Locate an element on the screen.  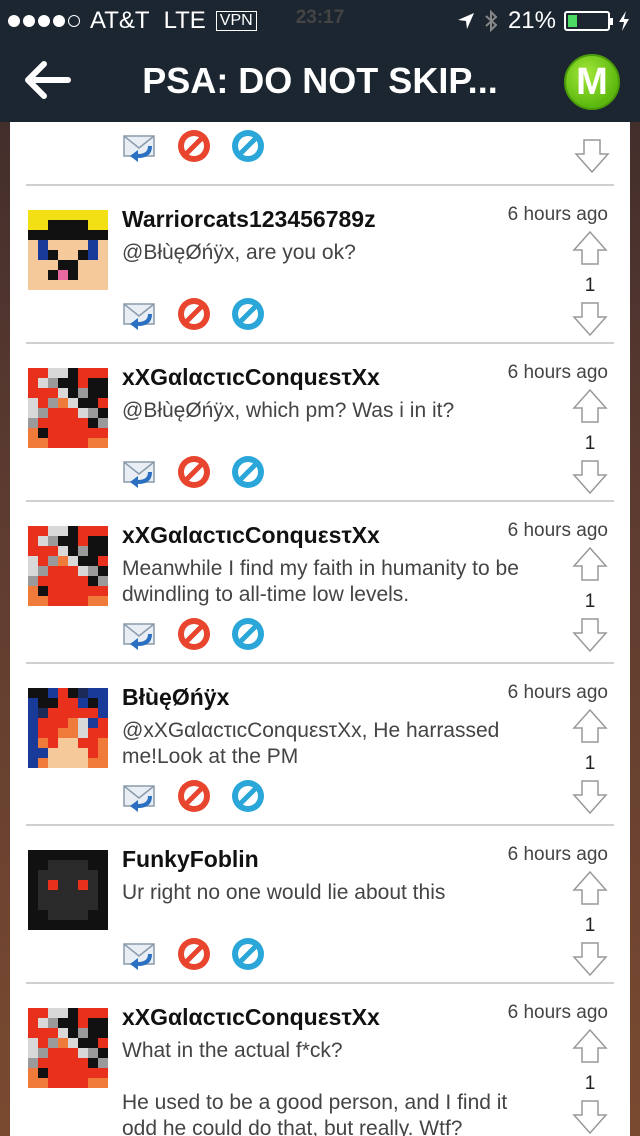
battery-icon is located at coordinates (588, 21).